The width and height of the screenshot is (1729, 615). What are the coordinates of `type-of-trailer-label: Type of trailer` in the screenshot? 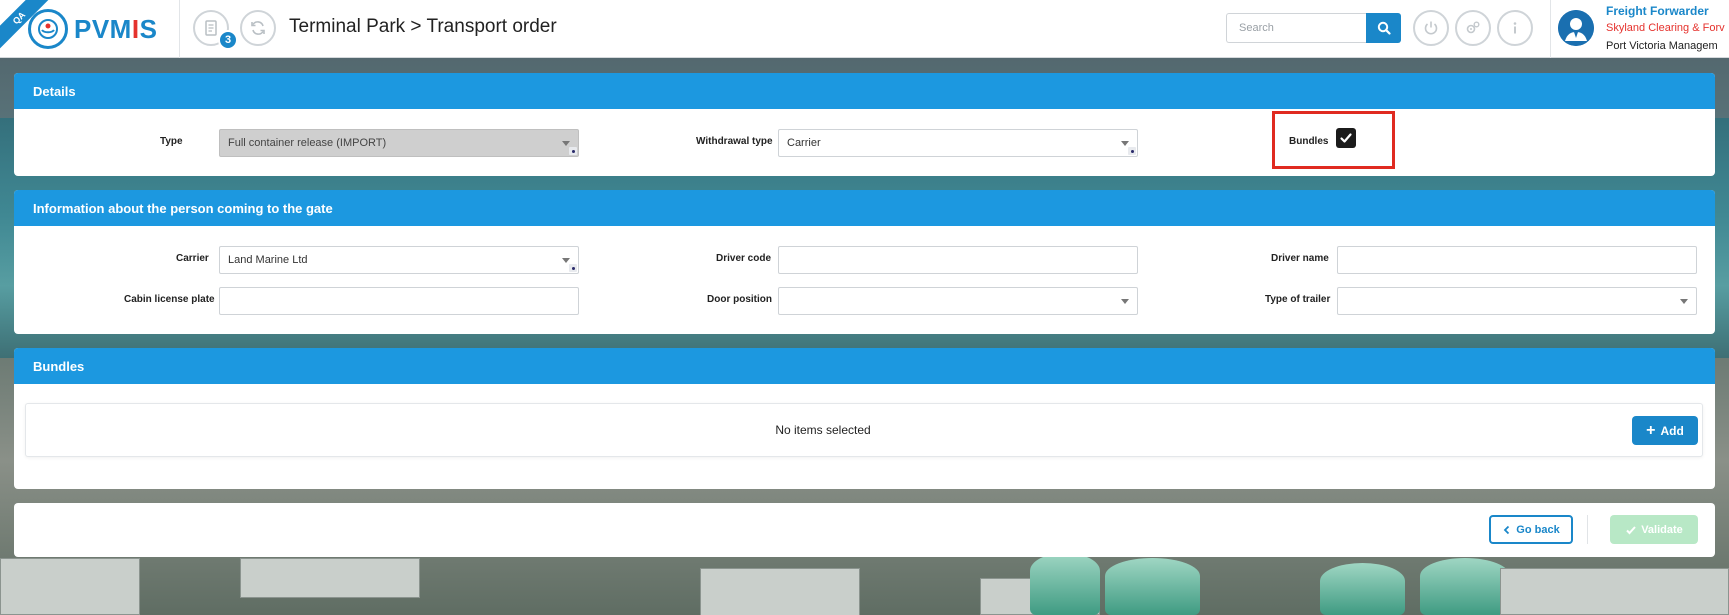 It's located at (1298, 299).